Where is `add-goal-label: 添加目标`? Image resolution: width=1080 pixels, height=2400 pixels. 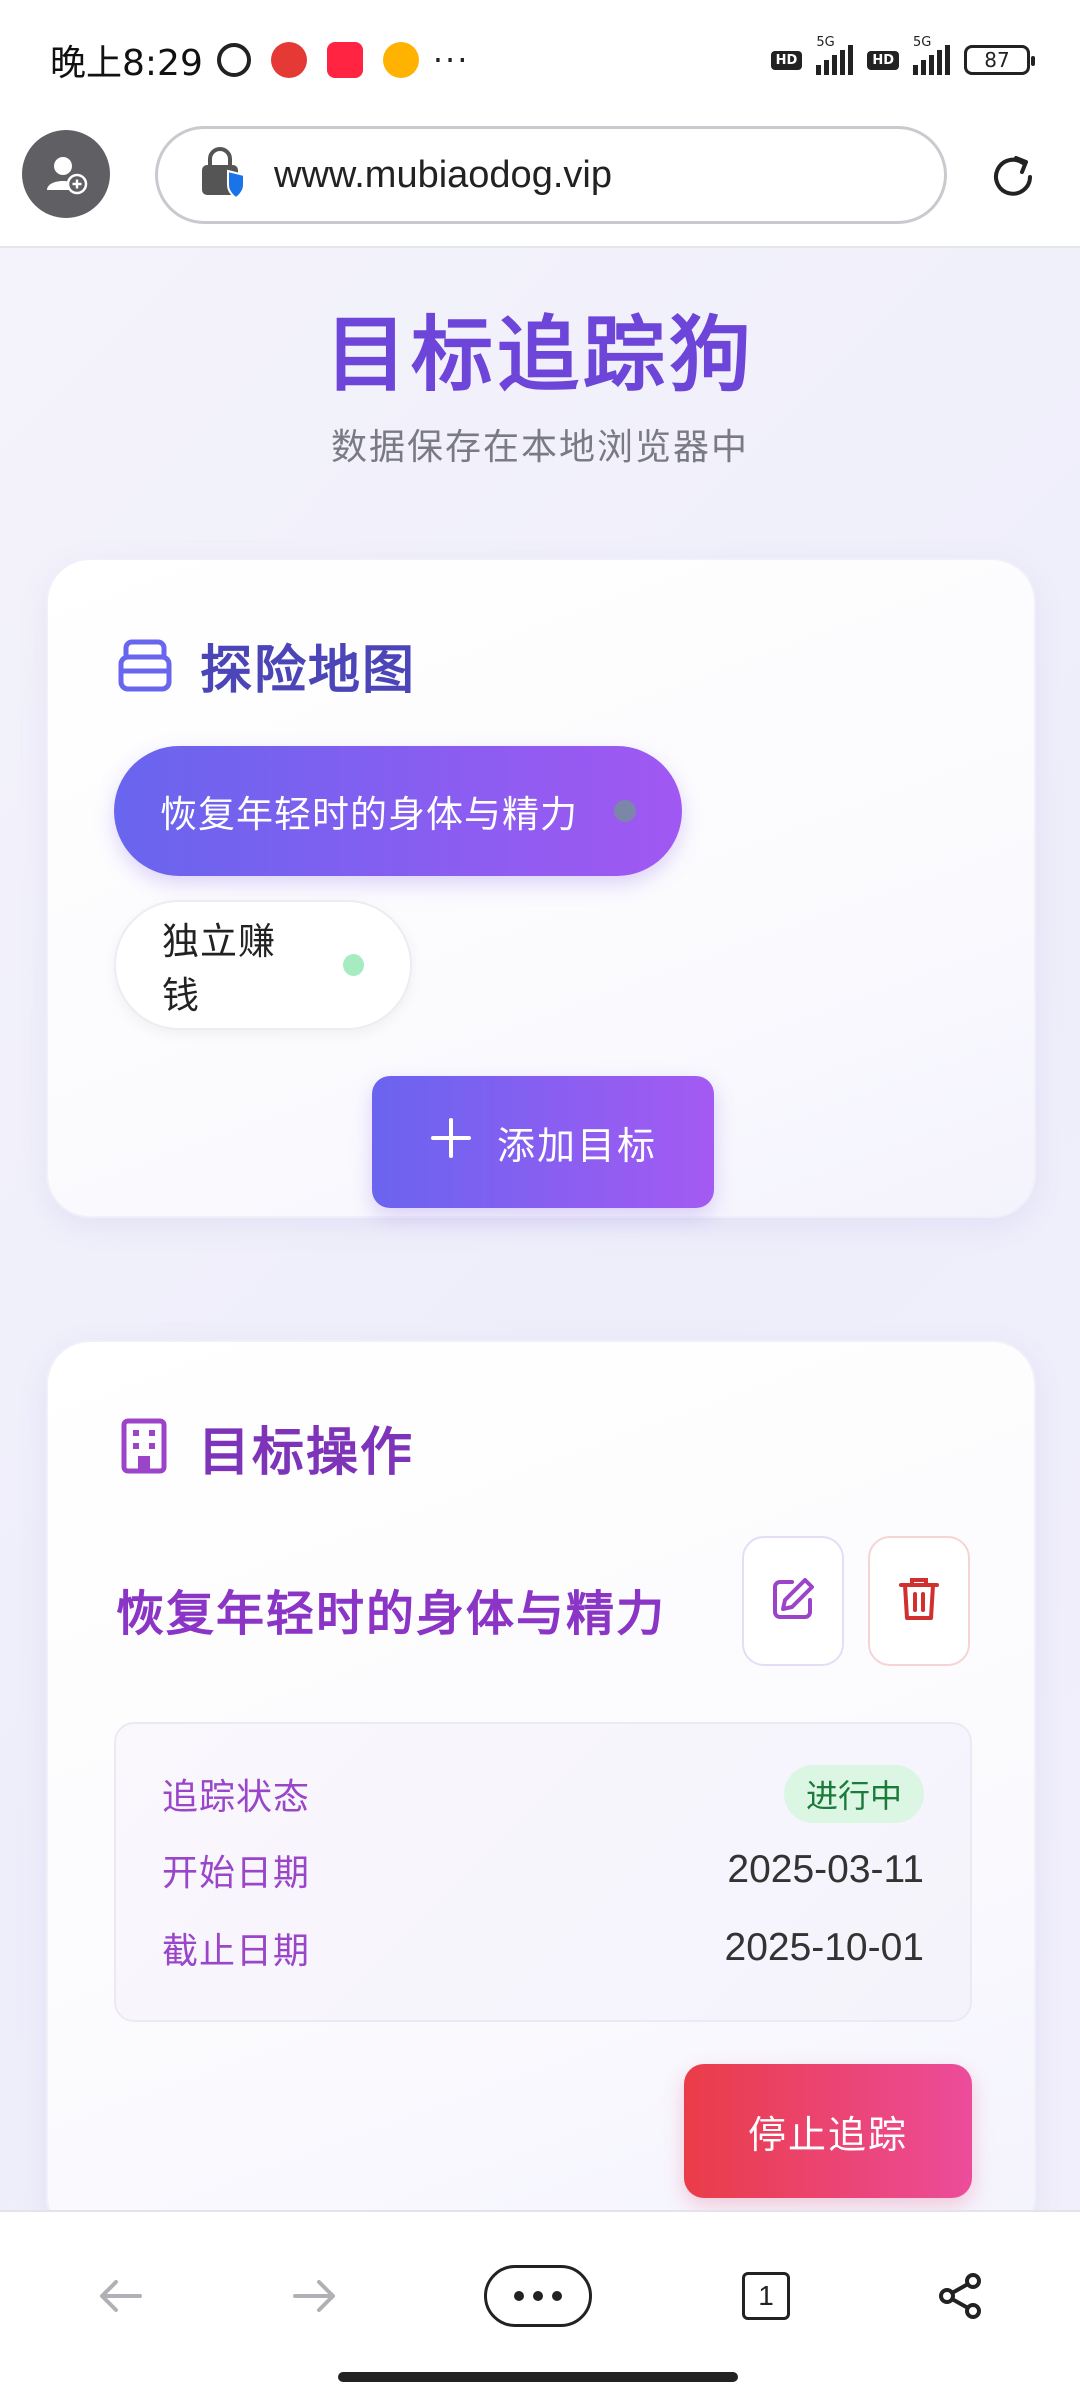 add-goal-label: 添加目标 is located at coordinates (576, 1145).